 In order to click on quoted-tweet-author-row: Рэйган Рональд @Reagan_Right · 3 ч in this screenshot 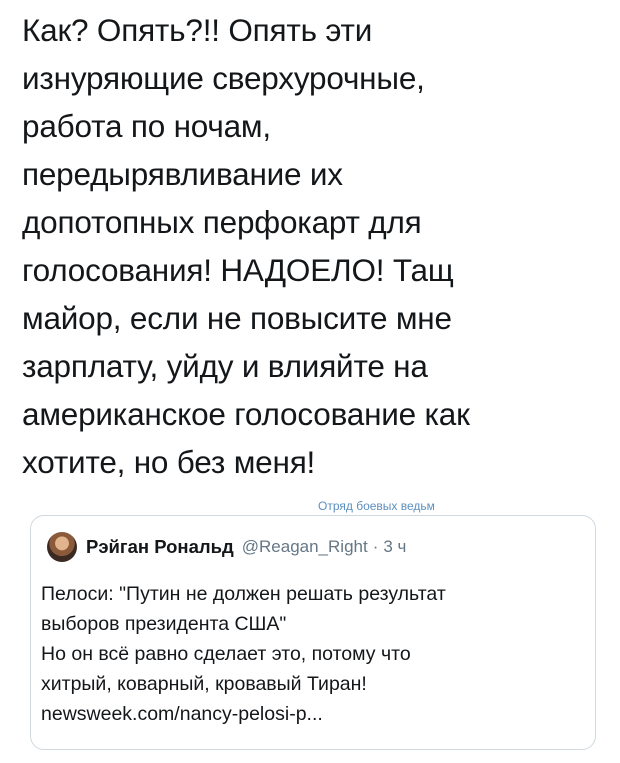, I will do `click(226, 547)`.